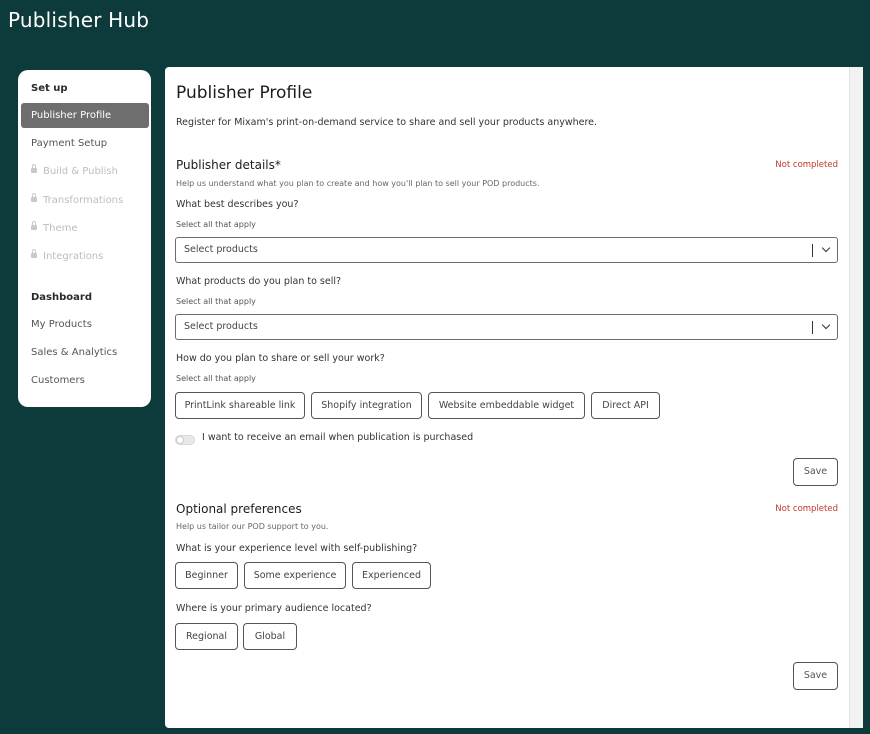 The image size is (870, 734). What do you see at coordinates (244, 93) in the screenshot?
I see `page-title: Publisher Profile` at bounding box center [244, 93].